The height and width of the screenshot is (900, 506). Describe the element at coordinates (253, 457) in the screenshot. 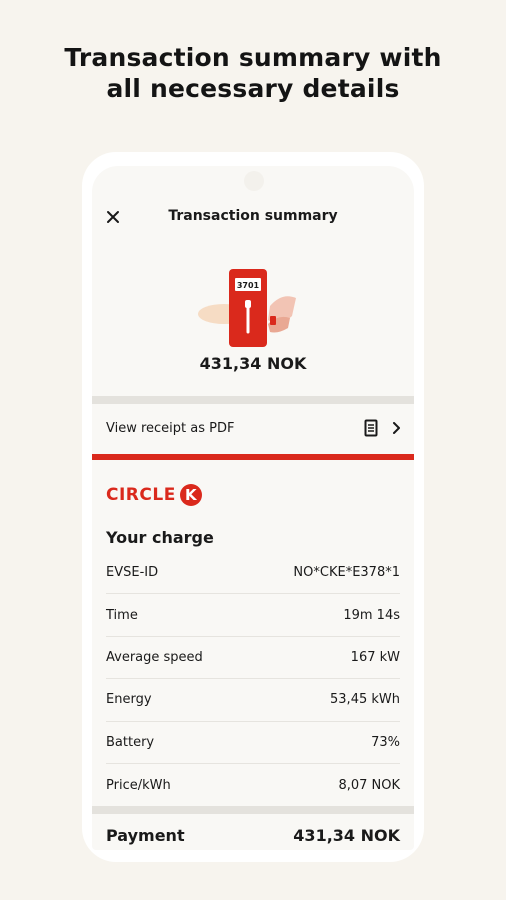

I see `brand-stripe` at that location.